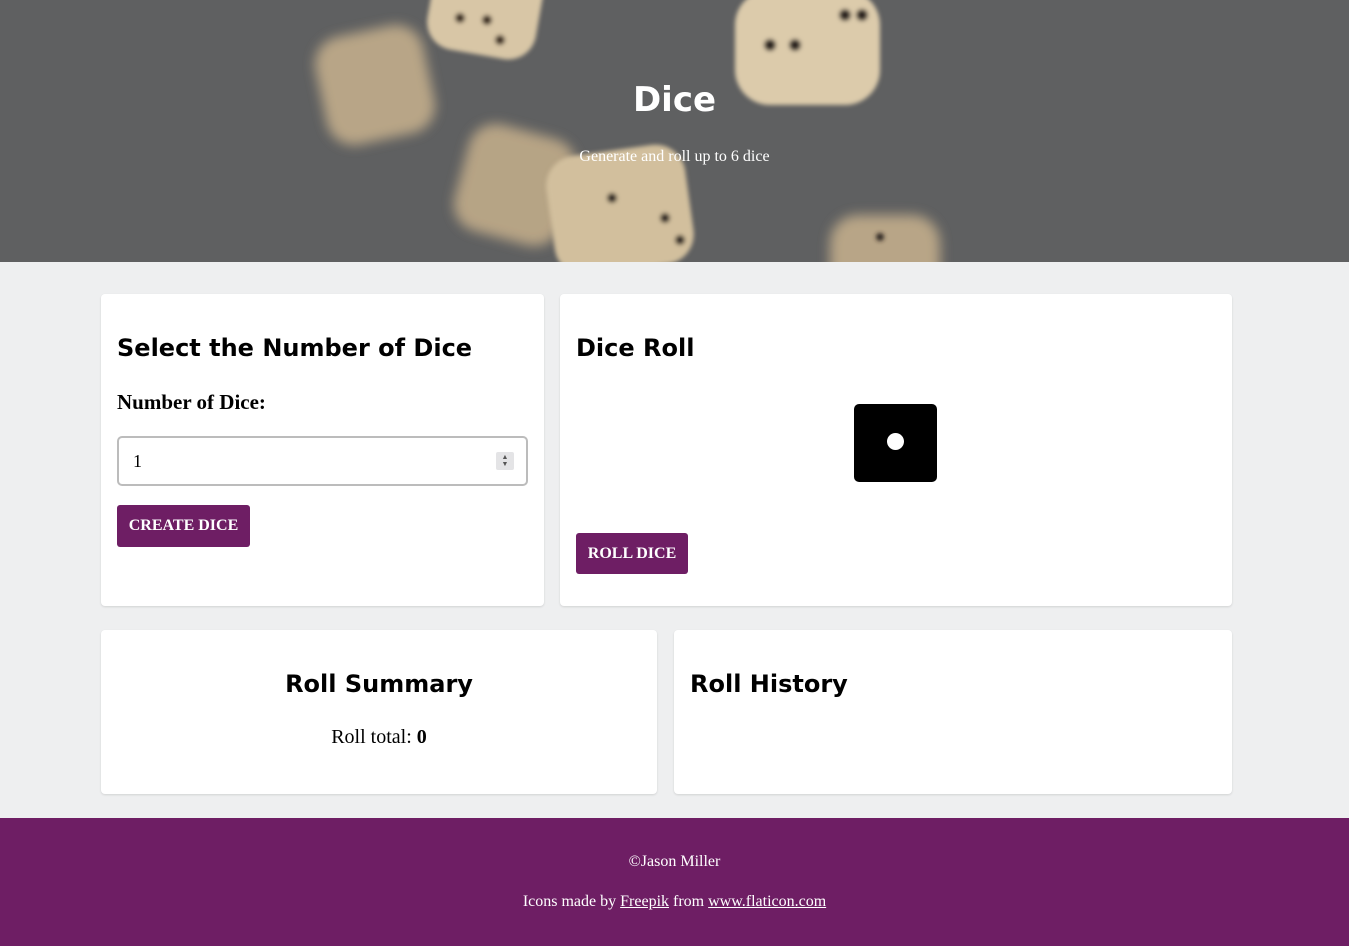  What do you see at coordinates (322, 461) in the screenshot?
I see `number-of-dice-input: 1 ▲ ▼` at bounding box center [322, 461].